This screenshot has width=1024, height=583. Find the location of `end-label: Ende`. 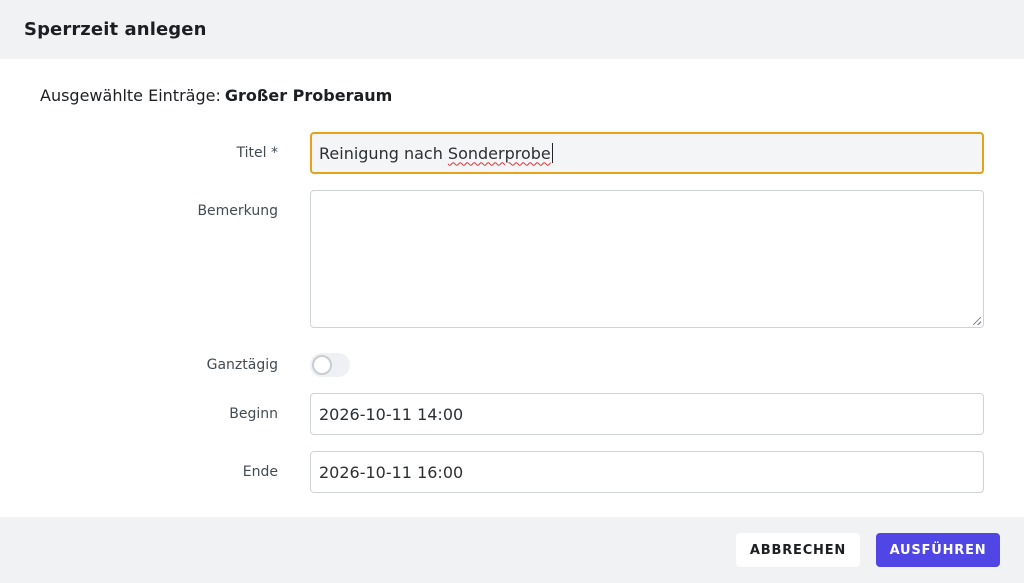

end-label: Ende is located at coordinates (260, 472).